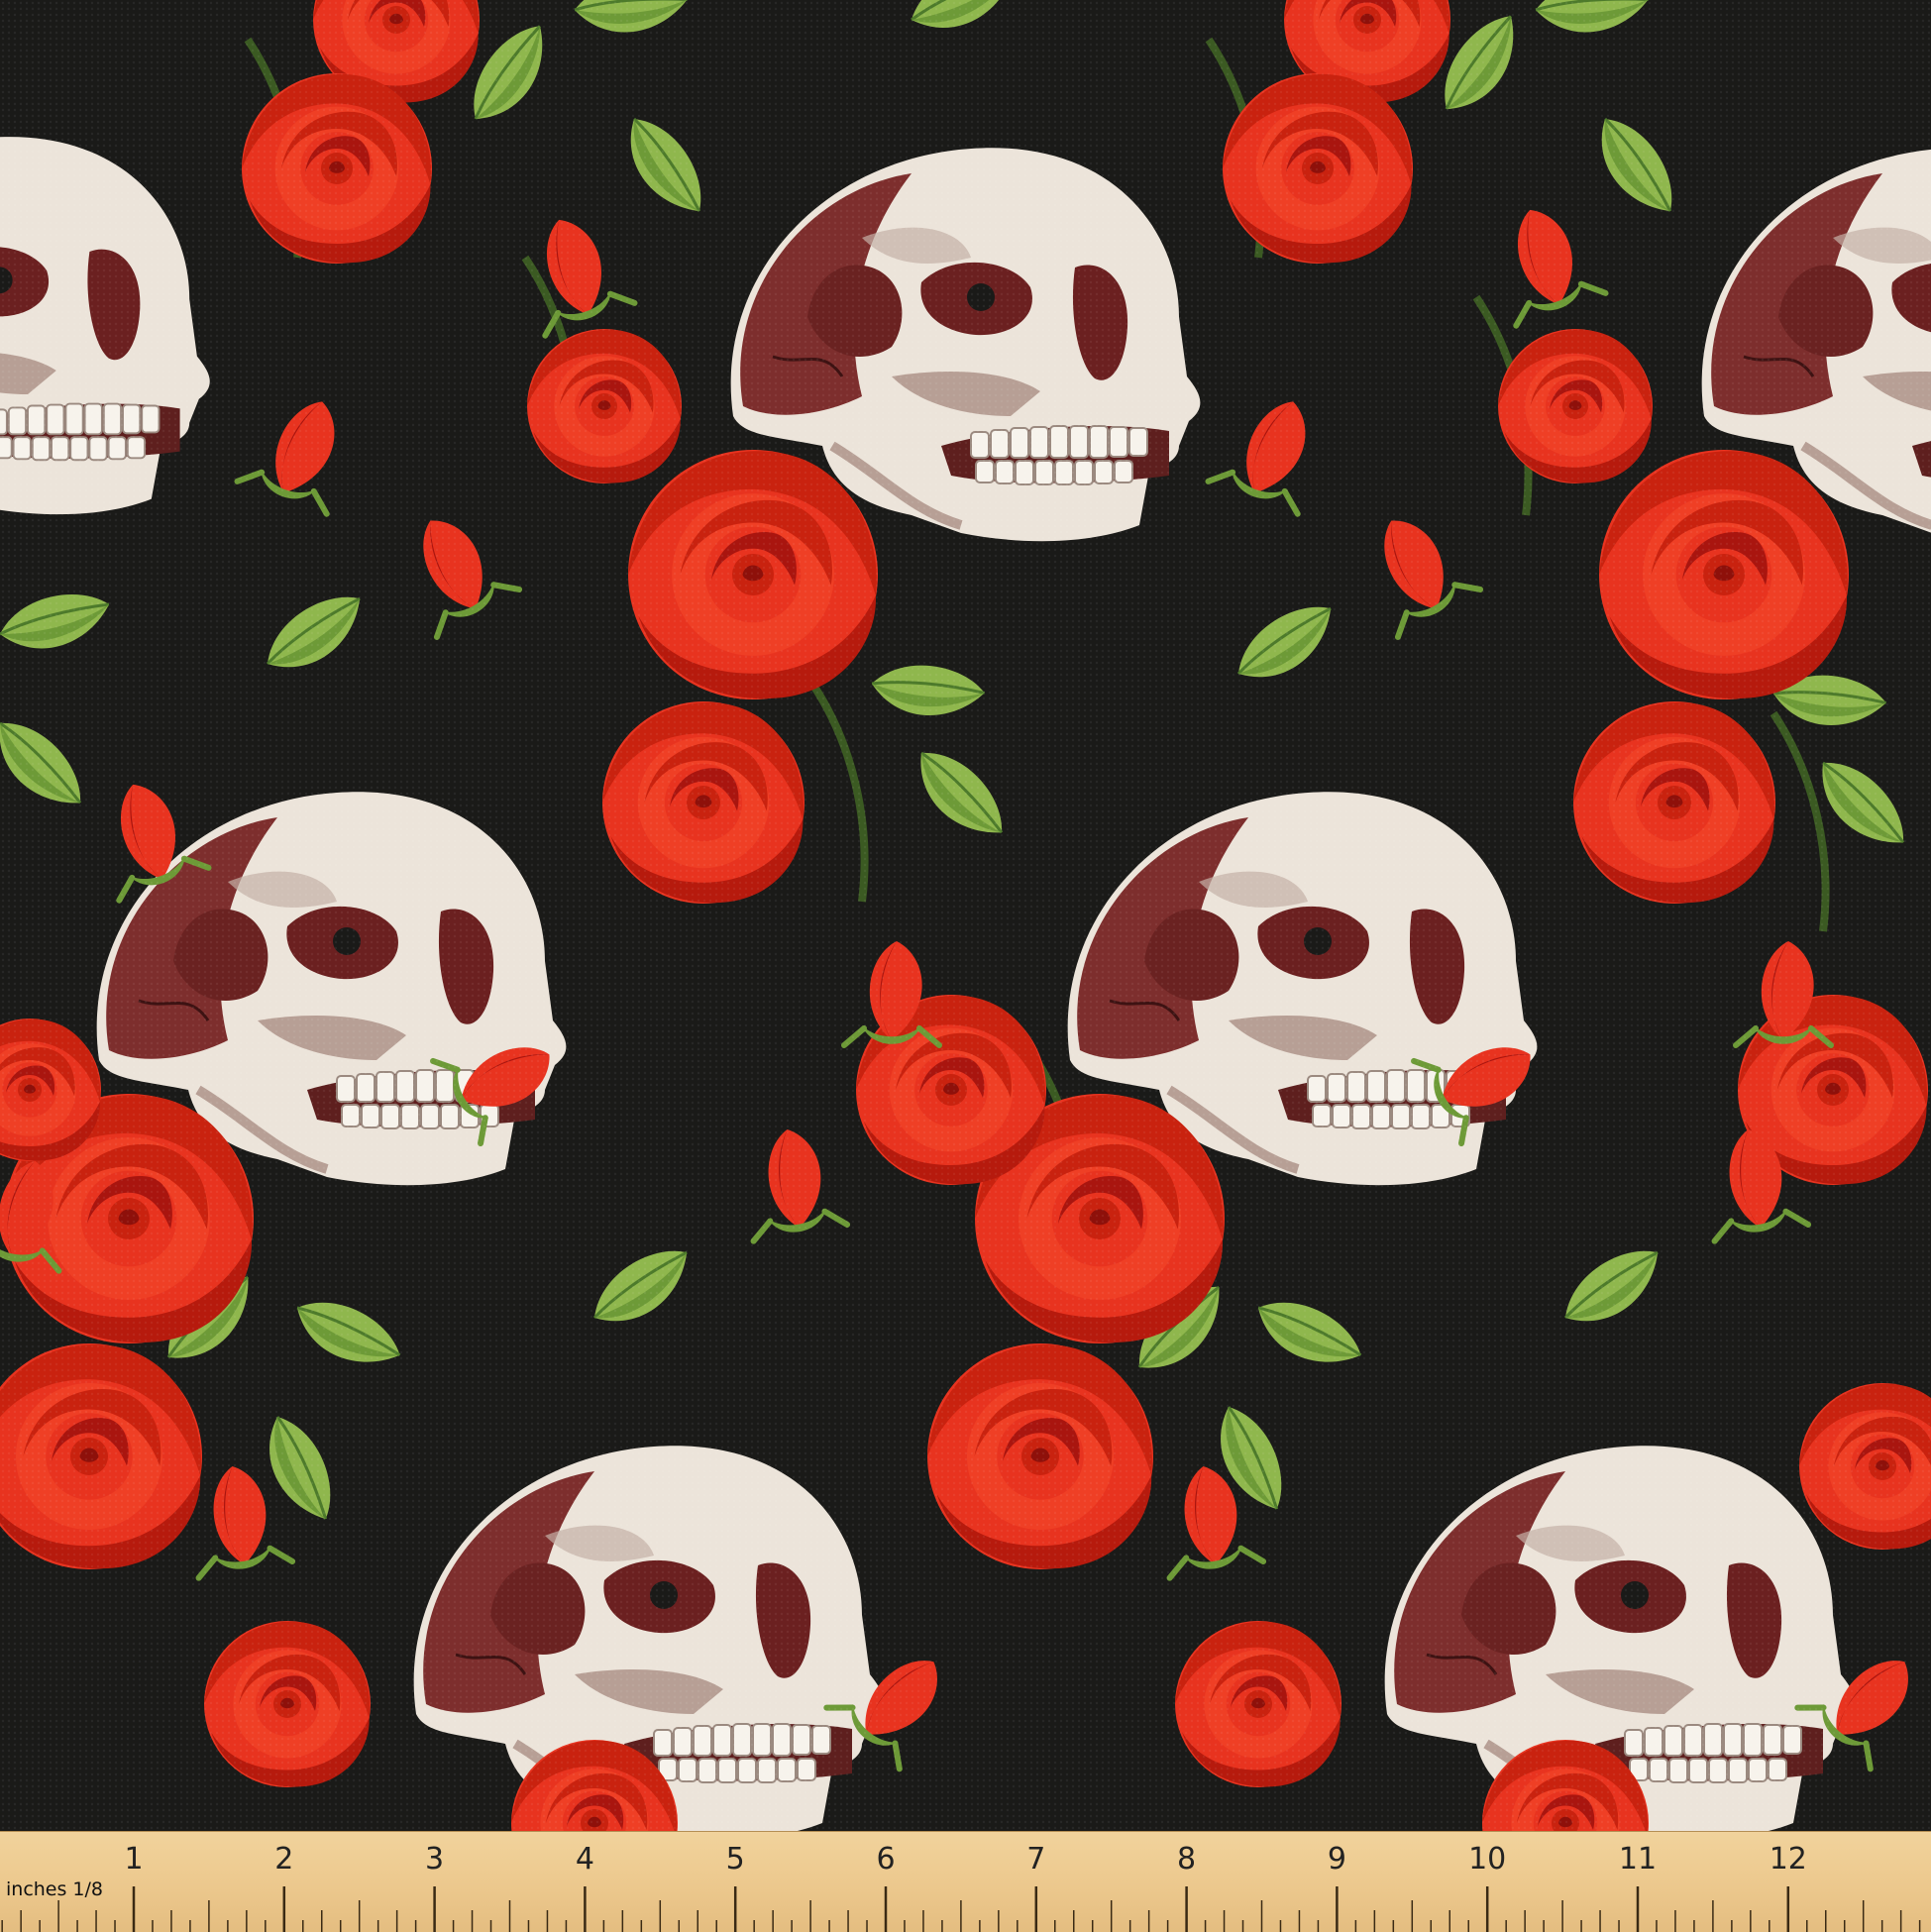 This screenshot has width=1931, height=1932. What do you see at coordinates (1788, 1860) in the screenshot?
I see `ruler-number: 12` at bounding box center [1788, 1860].